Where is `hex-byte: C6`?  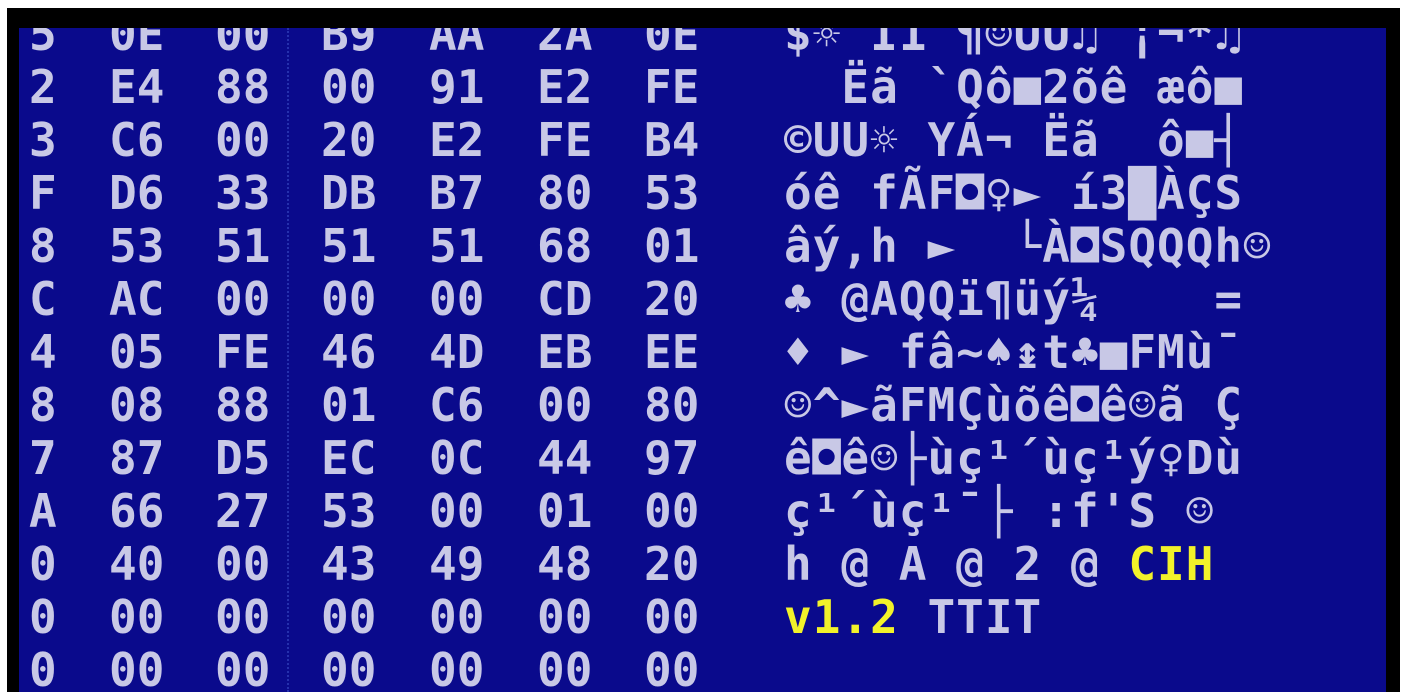 hex-byte: C6 is located at coordinates (137, 140).